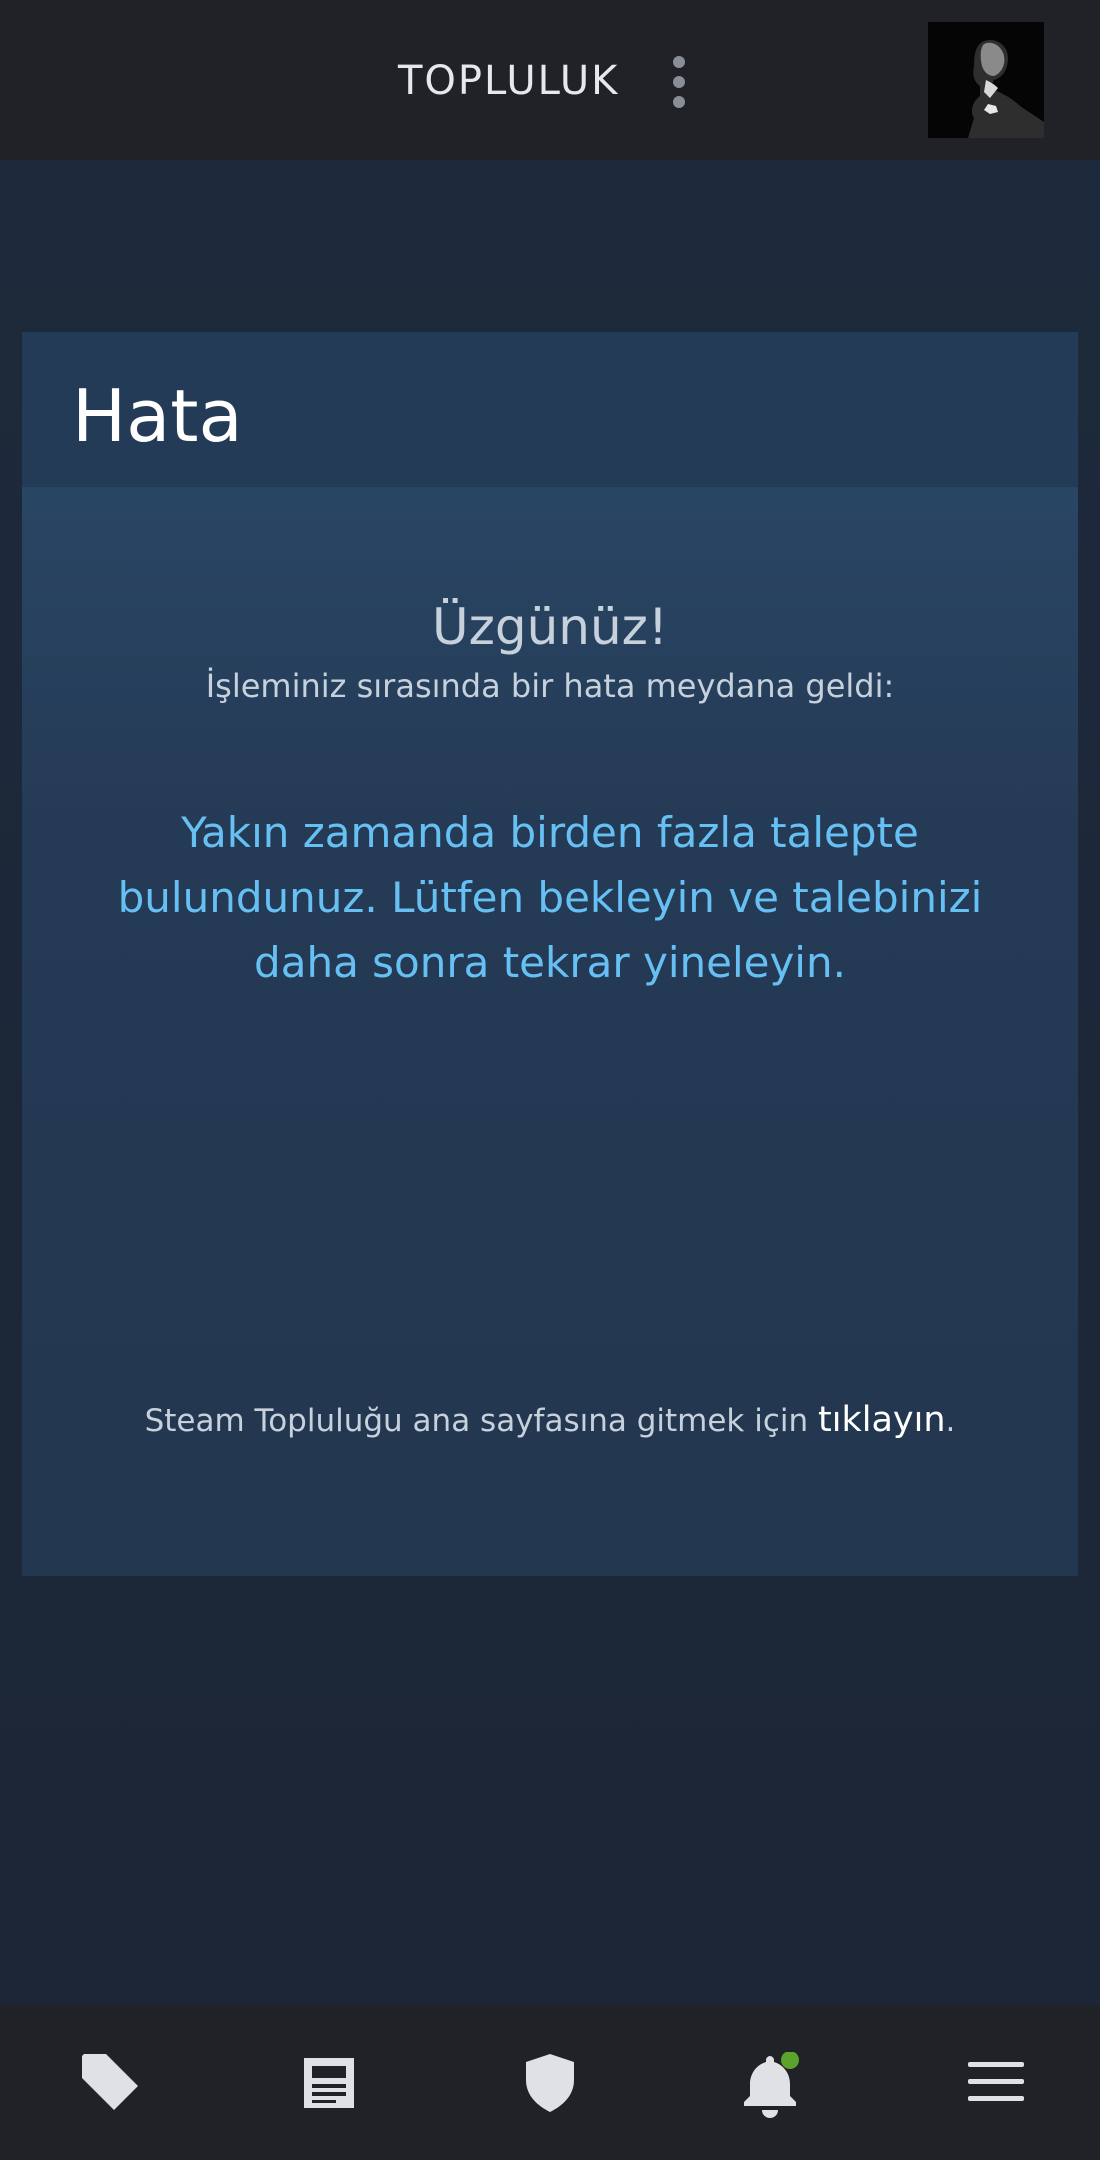 This screenshot has height=2160, width=1100. I want to click on page-title: TOPLULUK, so click(509, 81).